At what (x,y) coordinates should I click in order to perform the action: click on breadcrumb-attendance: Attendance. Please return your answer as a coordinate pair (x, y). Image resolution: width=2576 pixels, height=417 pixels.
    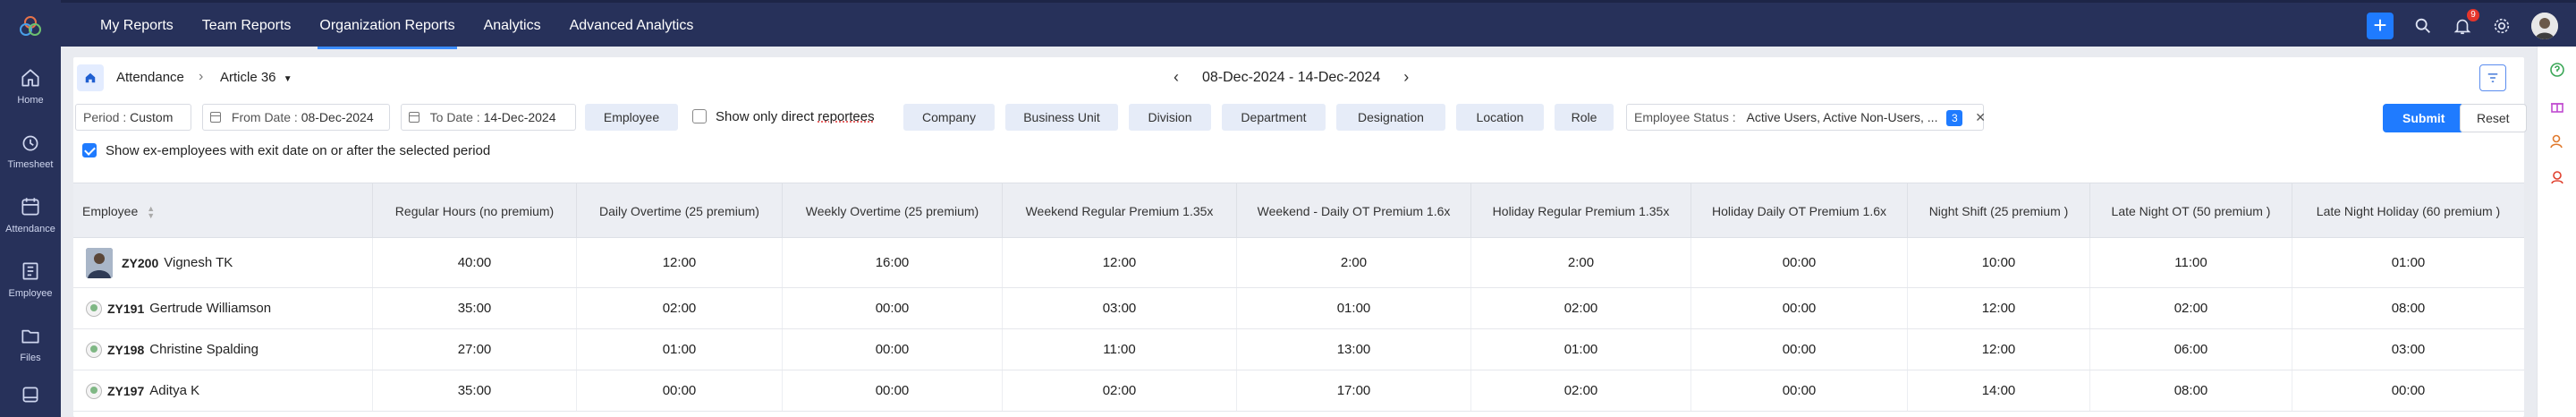
    Looking at the image, I should click on (150, 77).